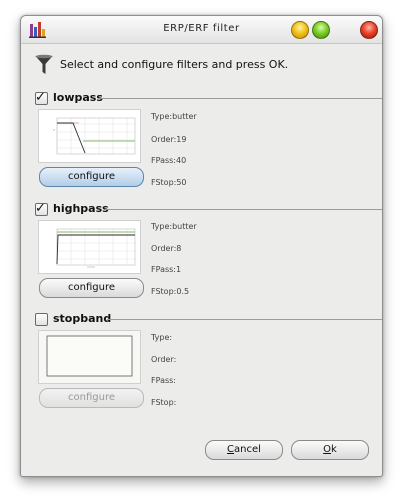 This screenshot has width=403, height=497. What do you see at coordinates (89, 247) in the screenshot?
I see `highpass-response-thumbnail` at bounding box center [89, 247].